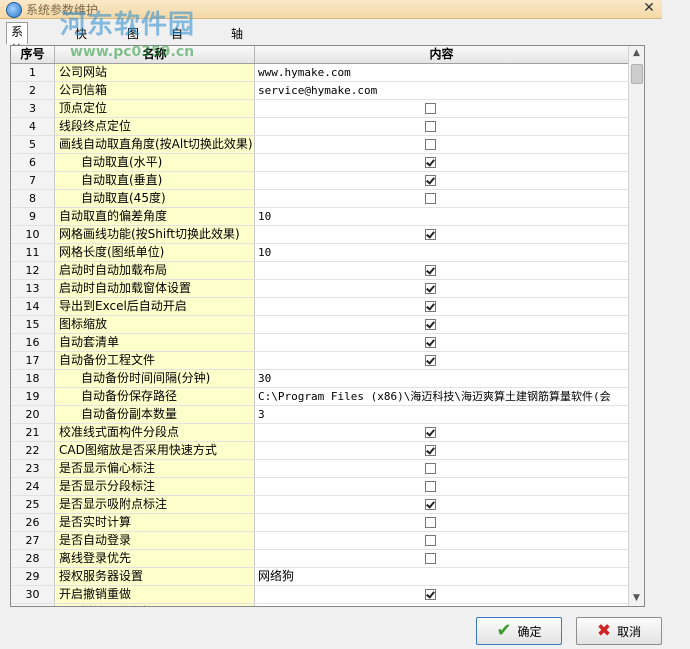  I want to click on tab-system-default: 系统默认, so click(17, 57).